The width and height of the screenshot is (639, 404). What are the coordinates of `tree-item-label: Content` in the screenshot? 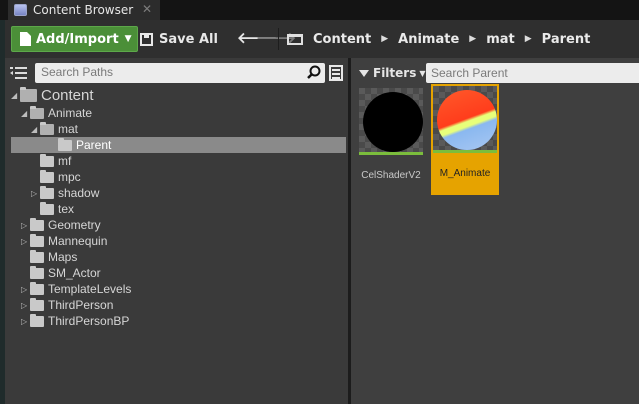 It's located at (67, 95).